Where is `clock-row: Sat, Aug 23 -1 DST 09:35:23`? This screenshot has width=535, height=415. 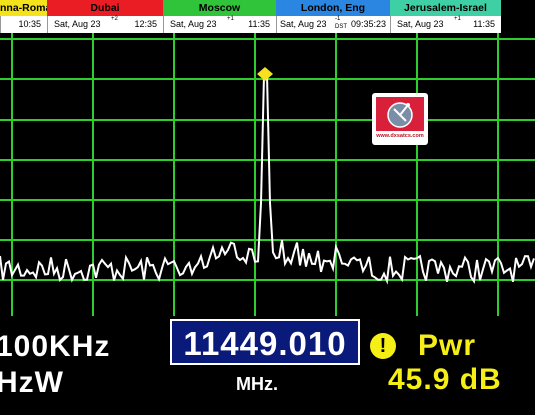
clock-row: Sat, Aug 23 -1 DST 09:35:23 is located at coordinates (333, 24).